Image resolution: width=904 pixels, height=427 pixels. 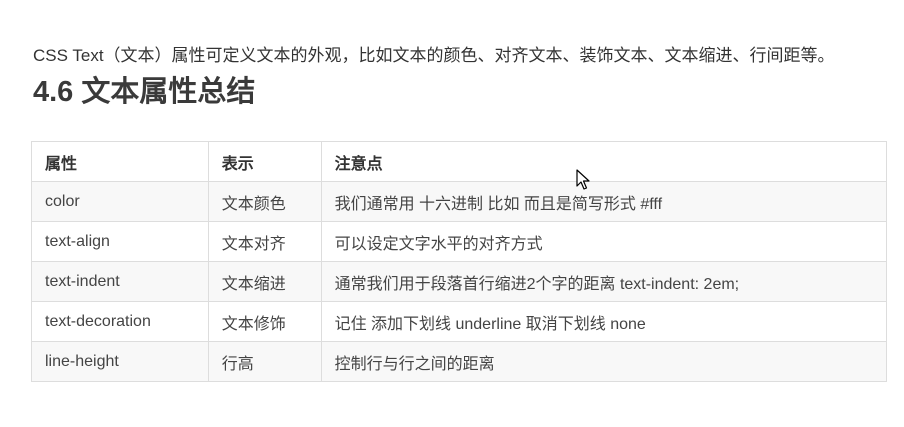 I want to click on section-title: 4.6 文本属性总结, so click(x=144, y=92).